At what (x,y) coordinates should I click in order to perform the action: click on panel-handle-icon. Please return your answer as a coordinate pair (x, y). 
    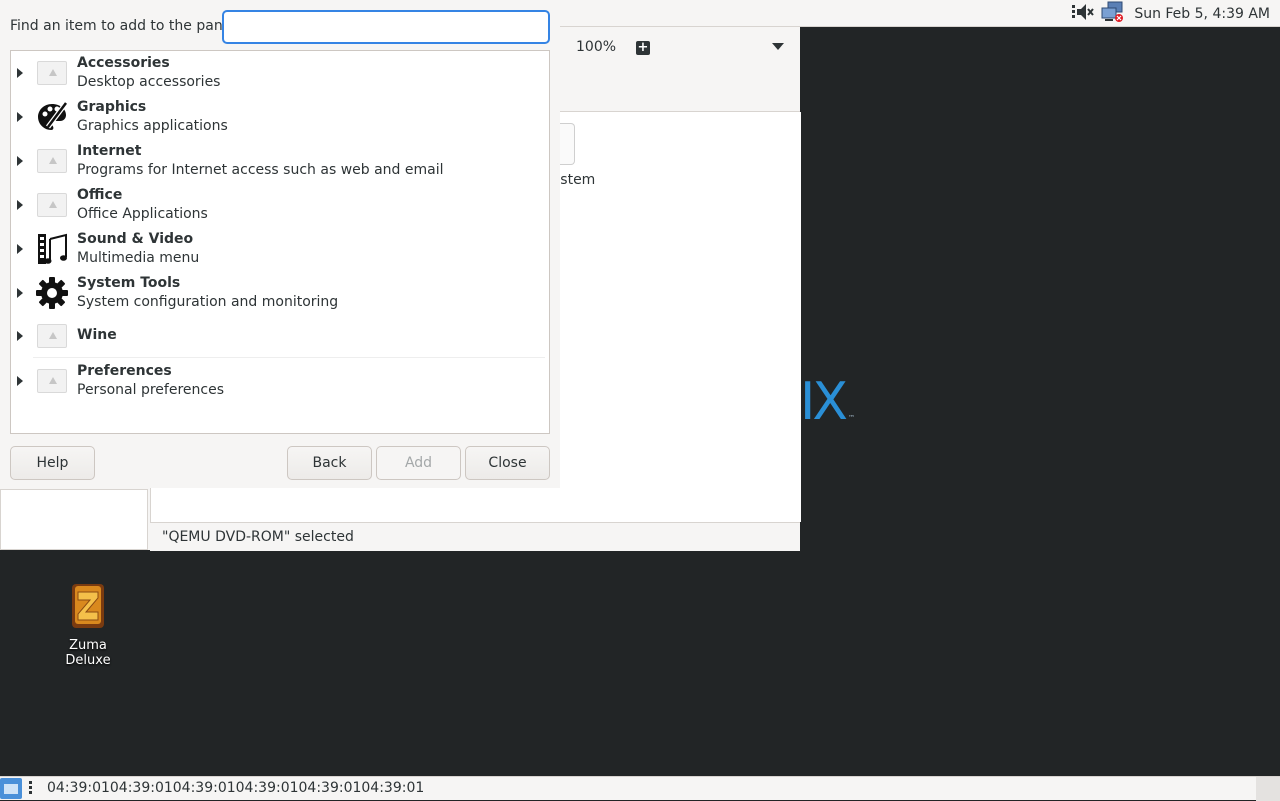
    Looking at the image, I should click on (31, 789).